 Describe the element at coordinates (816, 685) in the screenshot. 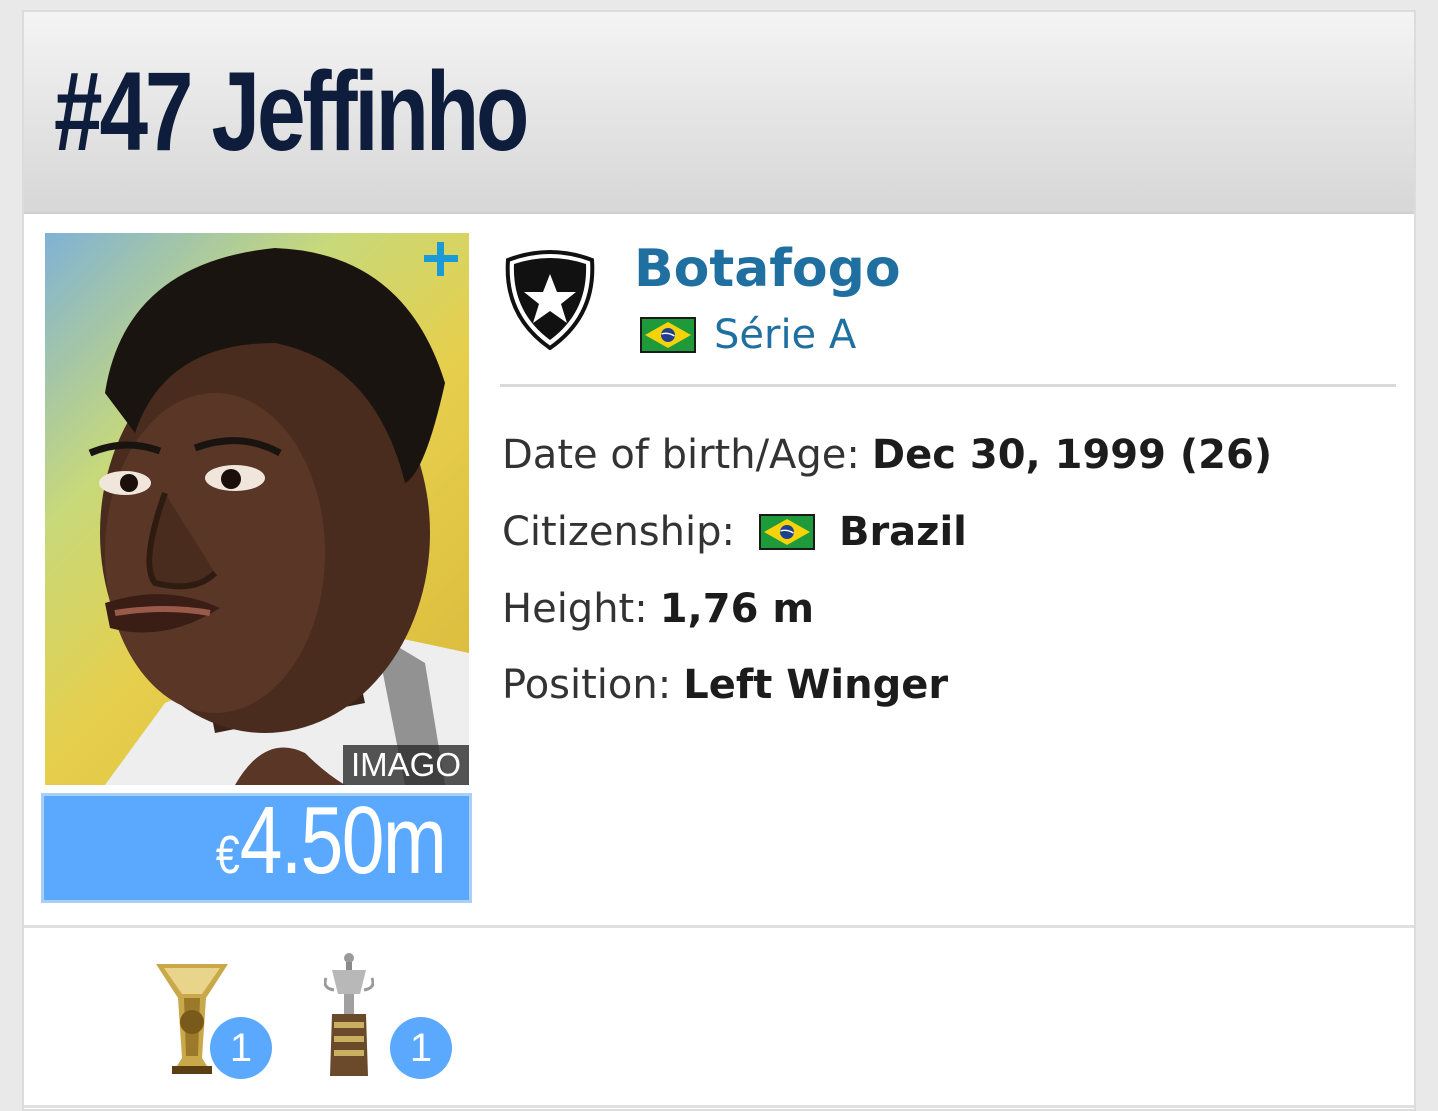

I see `position-value: Left Winger` at that location.